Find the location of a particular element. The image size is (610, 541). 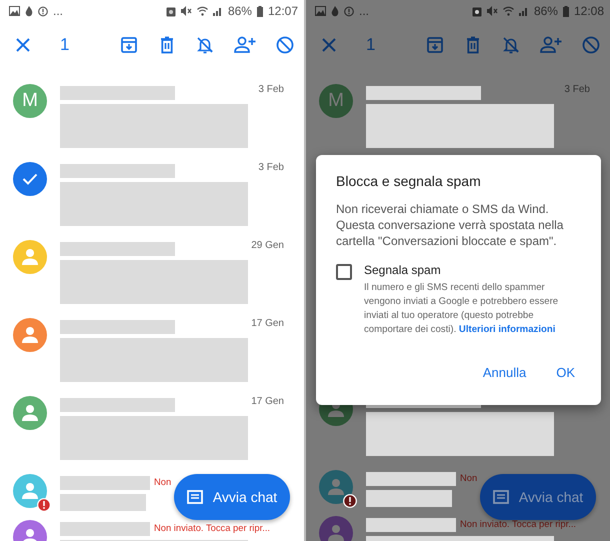

more-info-link: Ulteriori informazioni is located at coordinates (507, 329).